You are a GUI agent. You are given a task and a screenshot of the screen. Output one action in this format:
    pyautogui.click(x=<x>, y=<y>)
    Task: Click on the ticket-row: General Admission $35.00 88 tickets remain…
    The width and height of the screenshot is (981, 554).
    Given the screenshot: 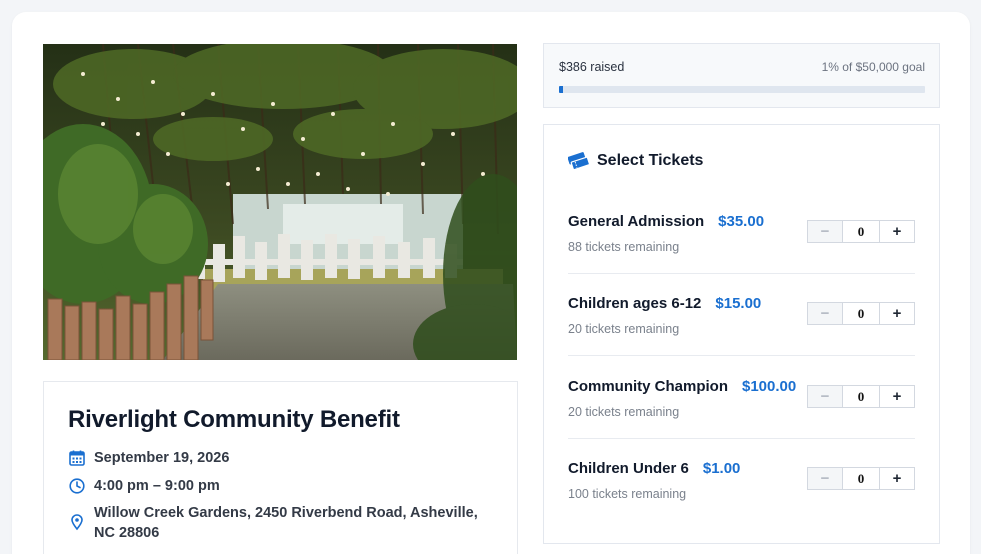 What is the action you would take?
    pyautogui.click(x=741, y=254)
    